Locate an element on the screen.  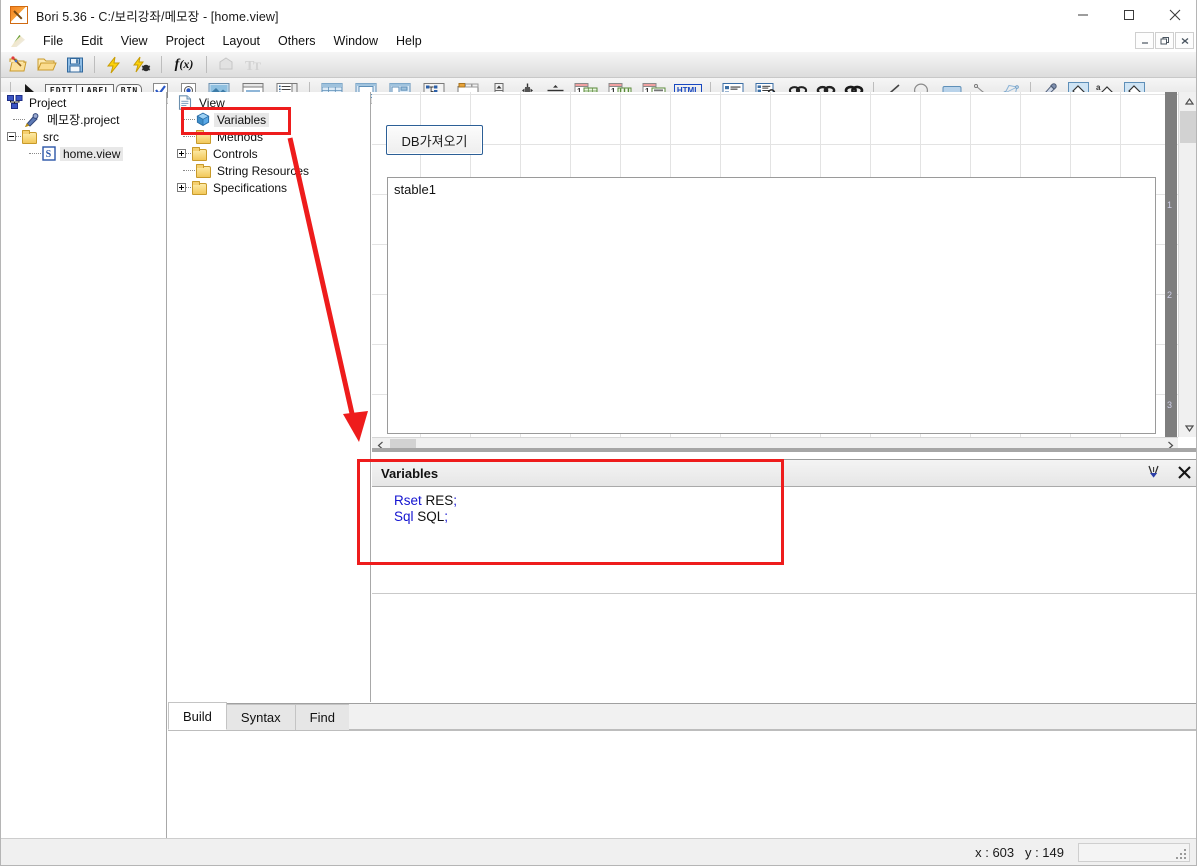
variables-code-area: Rset RES; Sql SQL; is located at coordinates (784, 540).